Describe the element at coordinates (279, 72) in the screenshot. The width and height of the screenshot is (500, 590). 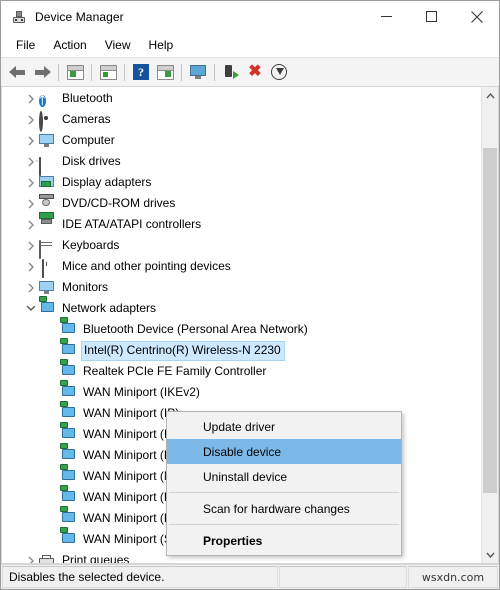
I see `disable-device-button` at that location.